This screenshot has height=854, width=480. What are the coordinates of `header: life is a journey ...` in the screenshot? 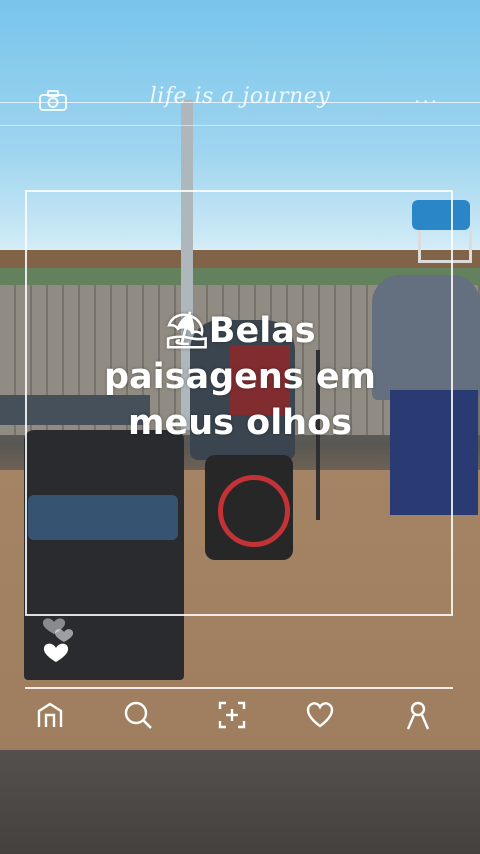 It's located at (240, 100).